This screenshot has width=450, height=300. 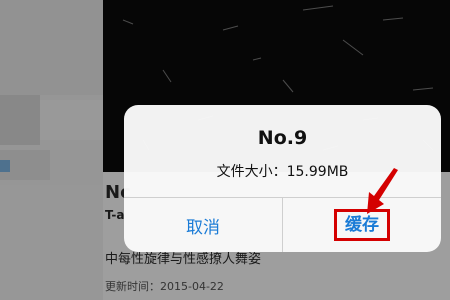 What do you see at coordinates (203, 225) in the screenshot?
I see `cancel-button: 取消` at bounding box center [203, 225].